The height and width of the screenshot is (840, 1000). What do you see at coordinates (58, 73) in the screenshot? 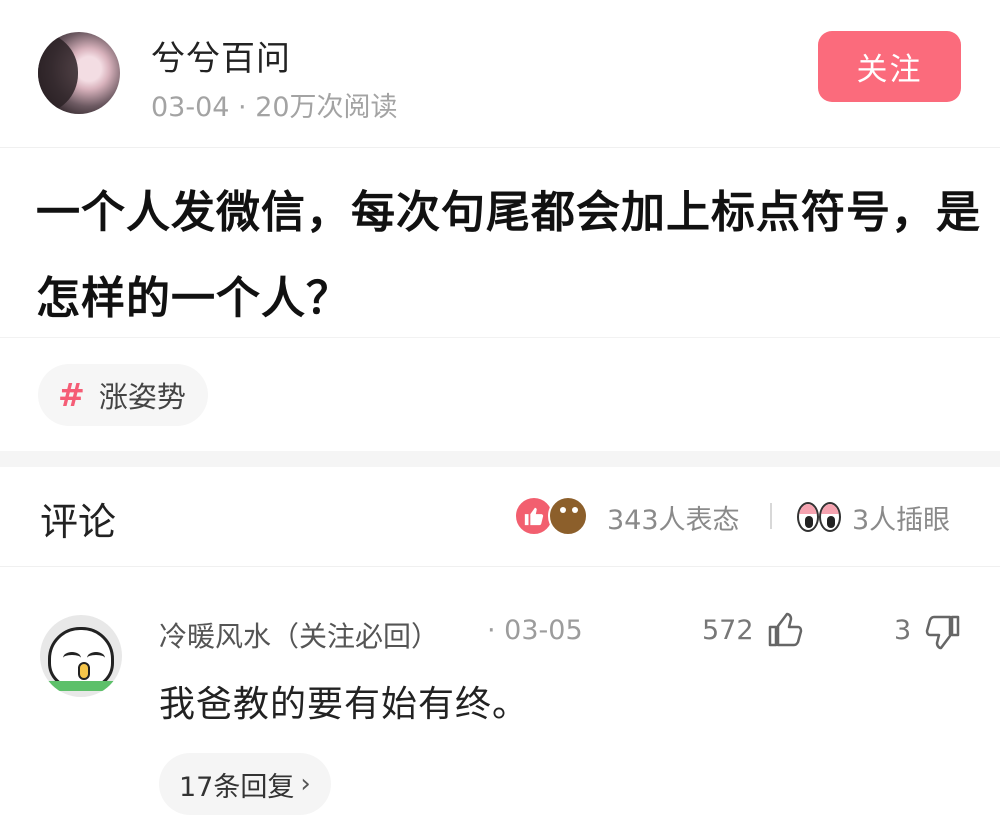
I see `avatar-hair` at bounding box center [58, 73].